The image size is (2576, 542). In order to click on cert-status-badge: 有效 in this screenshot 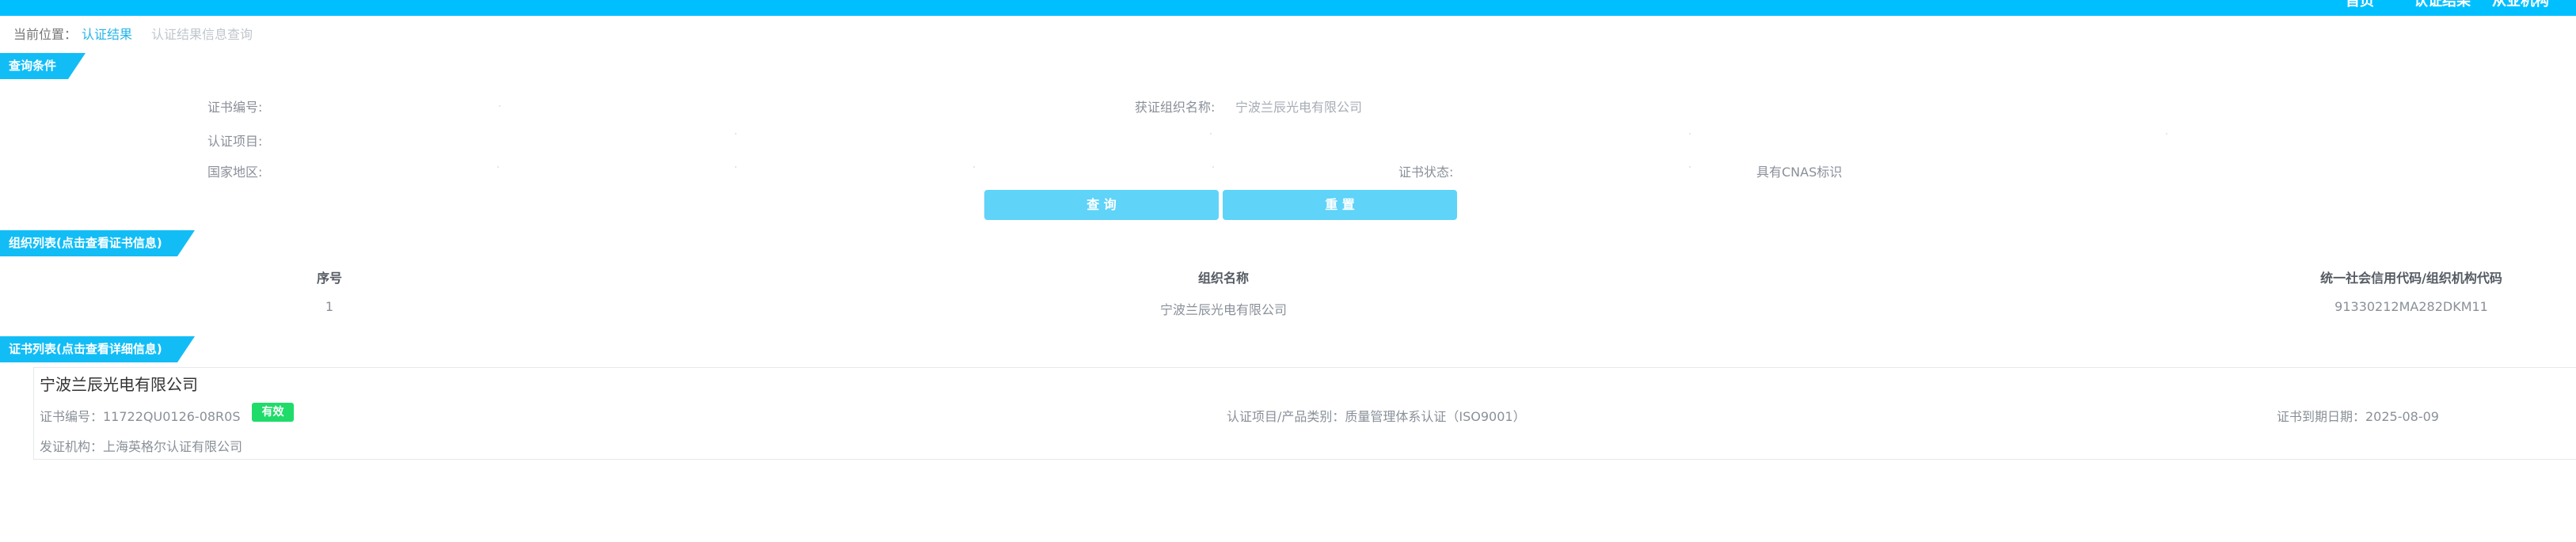, I will do `click(273, 412)`.